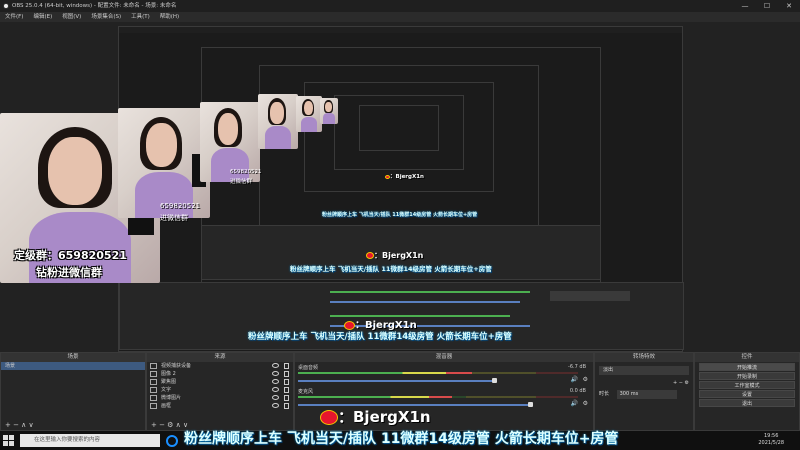  I want to click on controls-dock: 控件 开始推流 开始录制 工作室模式 设置 退出, so click(747, 391).